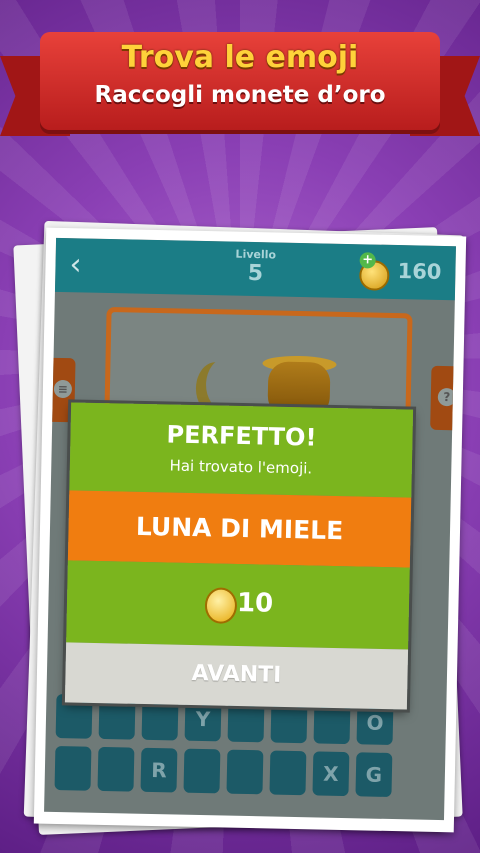 The image size is (480, 853). What do you see at coordinates (419, 271) in the screenshot?
I see `coin-count: 160` at bounding box center [419, 271].